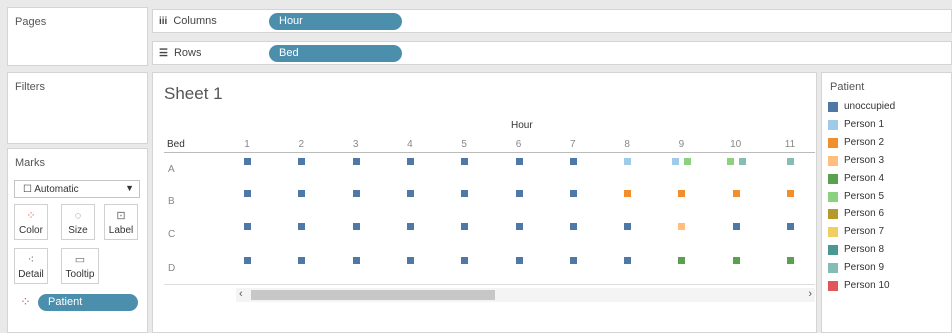 Image resolution: width=952 pixels, height=333 pixels. What do you see at coordinates (870, 106) in the screenshot?
I see `legend-label: unoccupied` at bounding box center [870, 106].